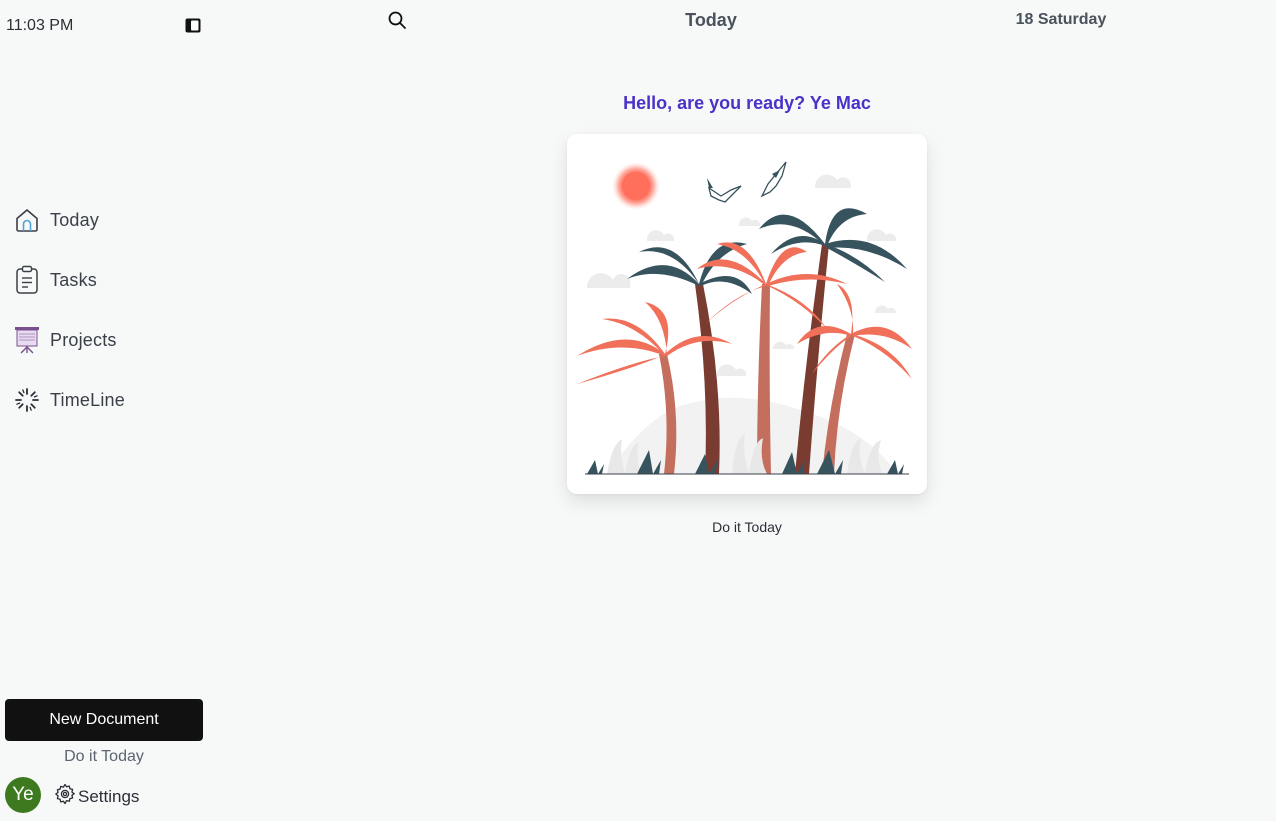  What do you see at coordinates (1061, 19) in the screenshot?
I see `header-date: 18 Saturday` at bounding box center [1061, 19].